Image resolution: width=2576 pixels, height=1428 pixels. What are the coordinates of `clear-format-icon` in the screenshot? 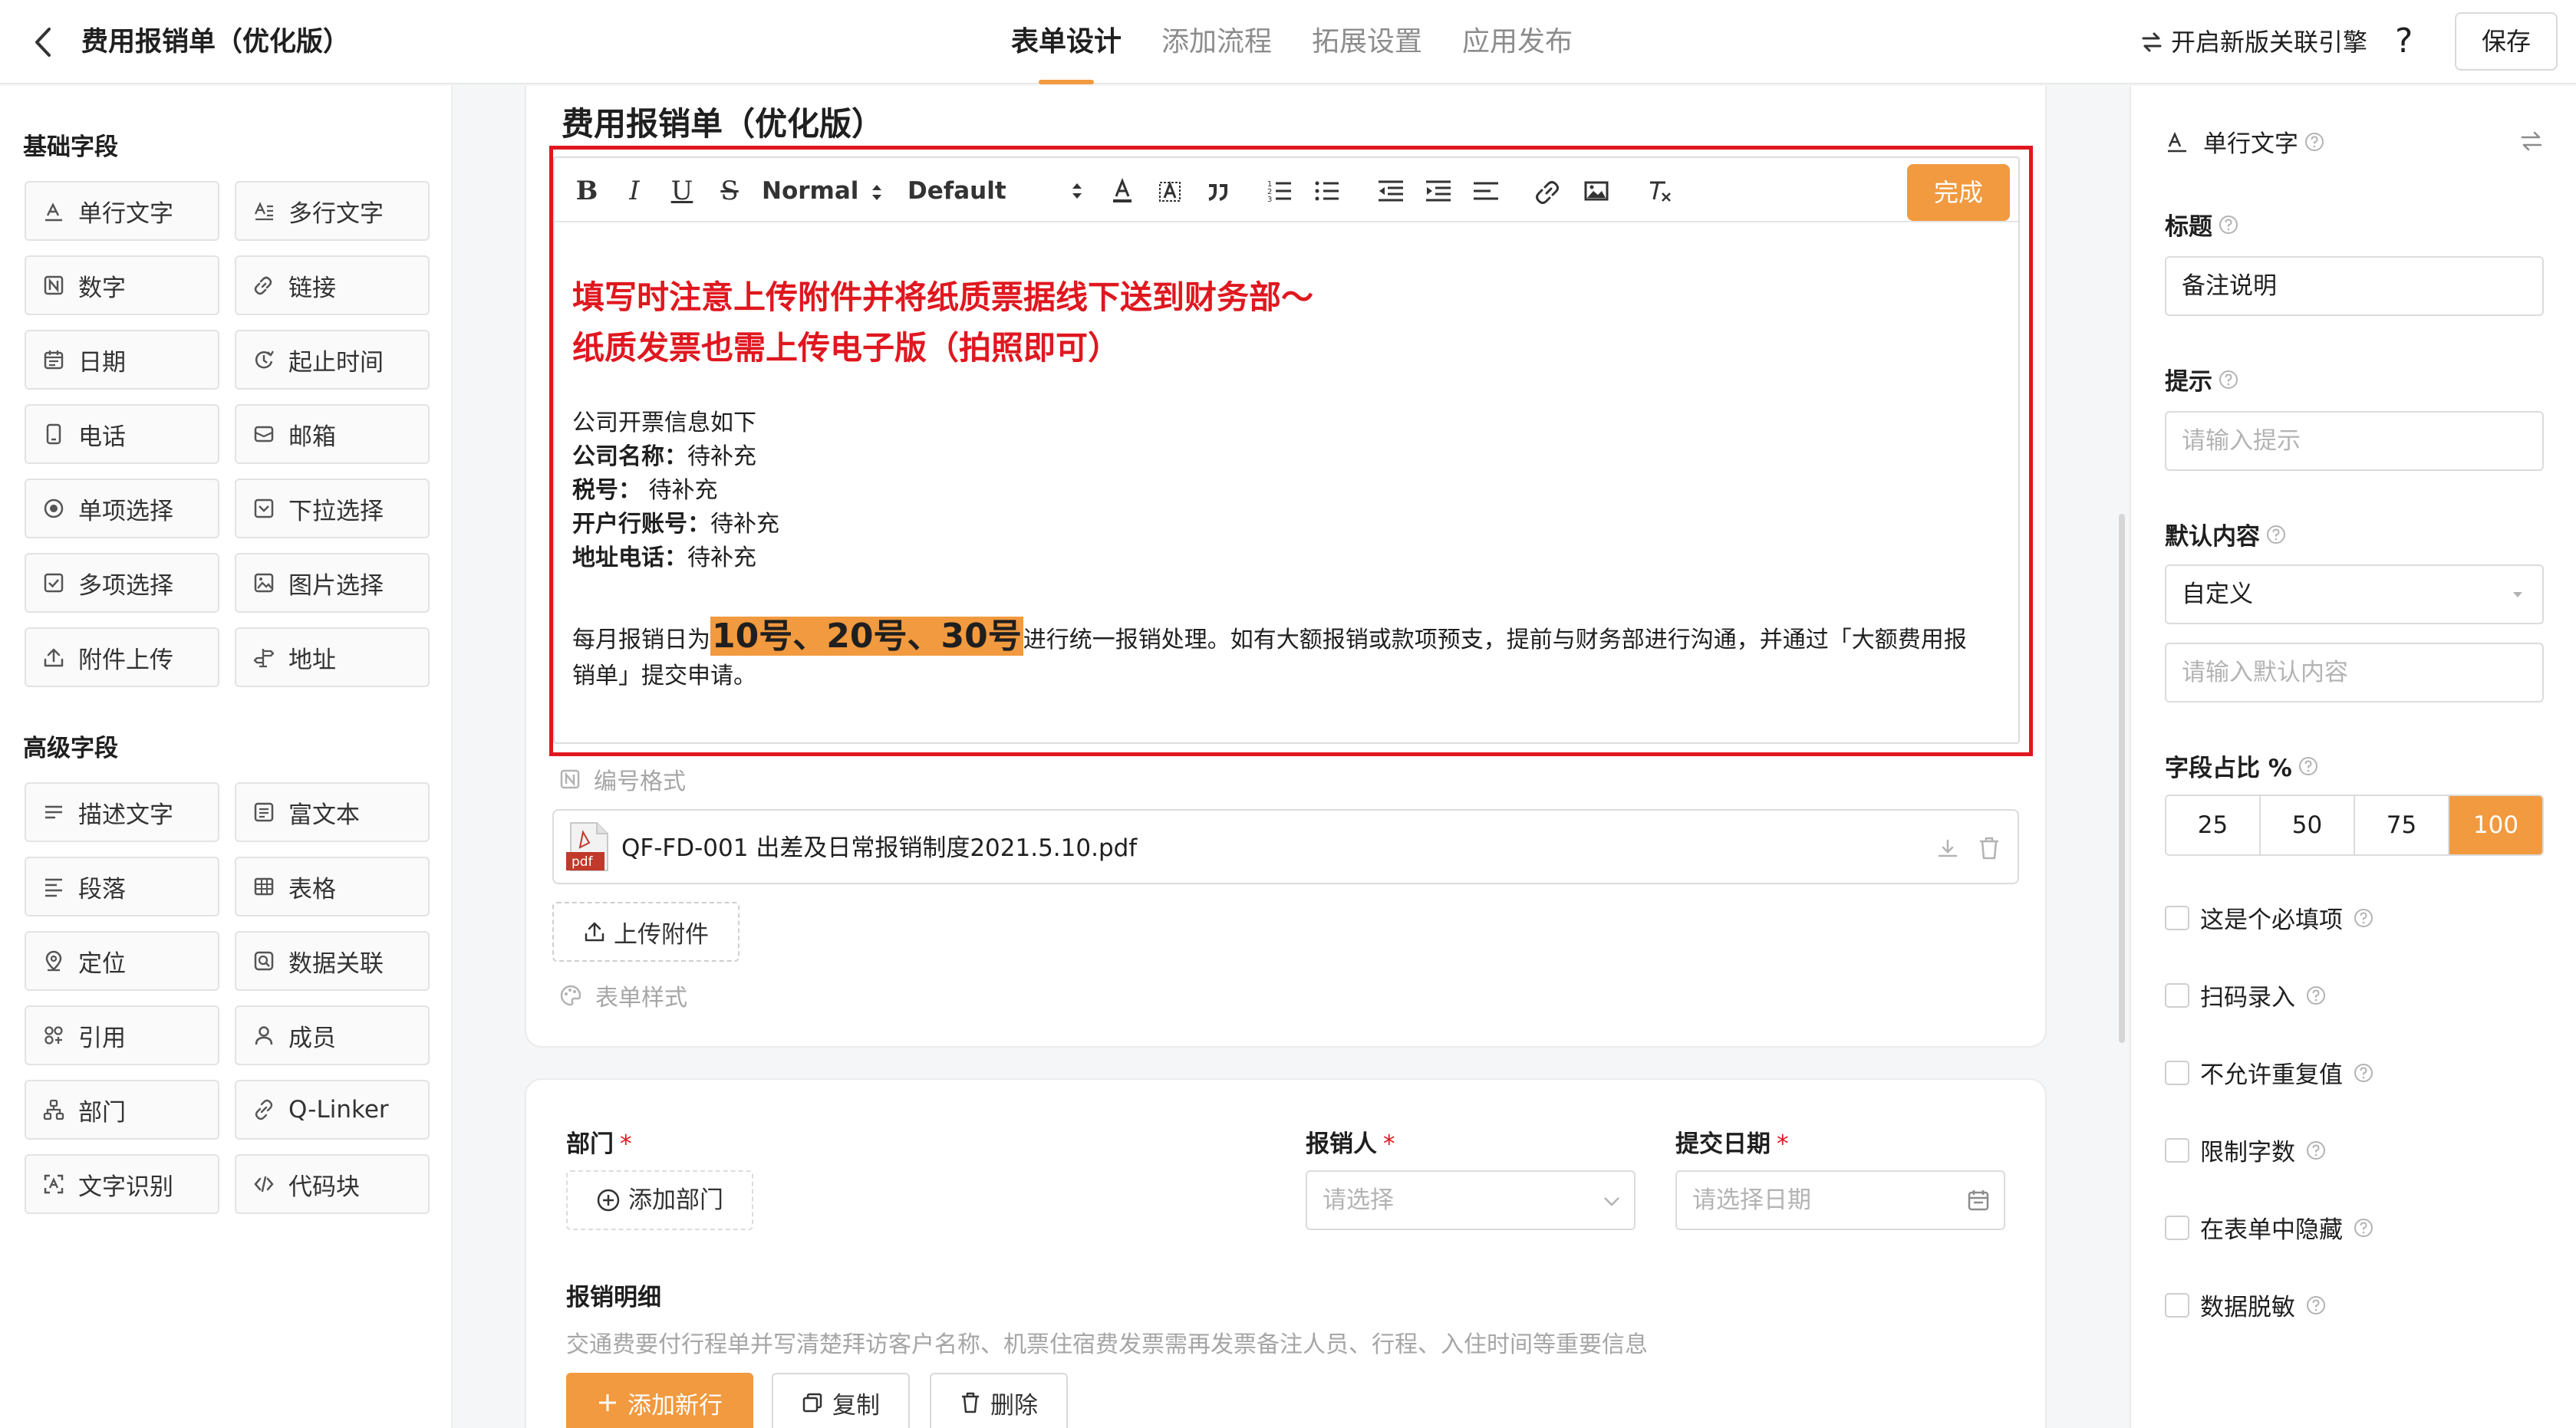 It's located at (1659, 191).